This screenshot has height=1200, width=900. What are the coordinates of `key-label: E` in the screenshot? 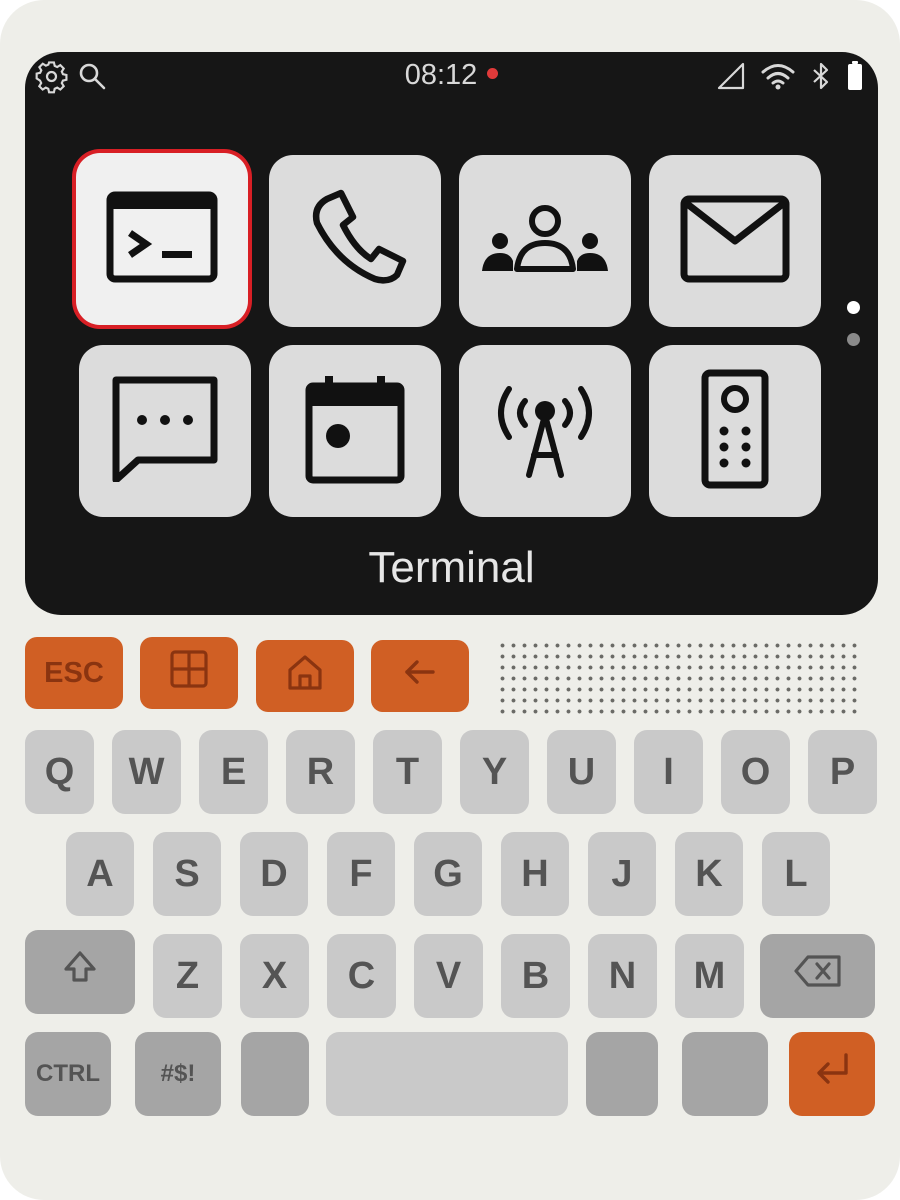 It's located at (233, 771).